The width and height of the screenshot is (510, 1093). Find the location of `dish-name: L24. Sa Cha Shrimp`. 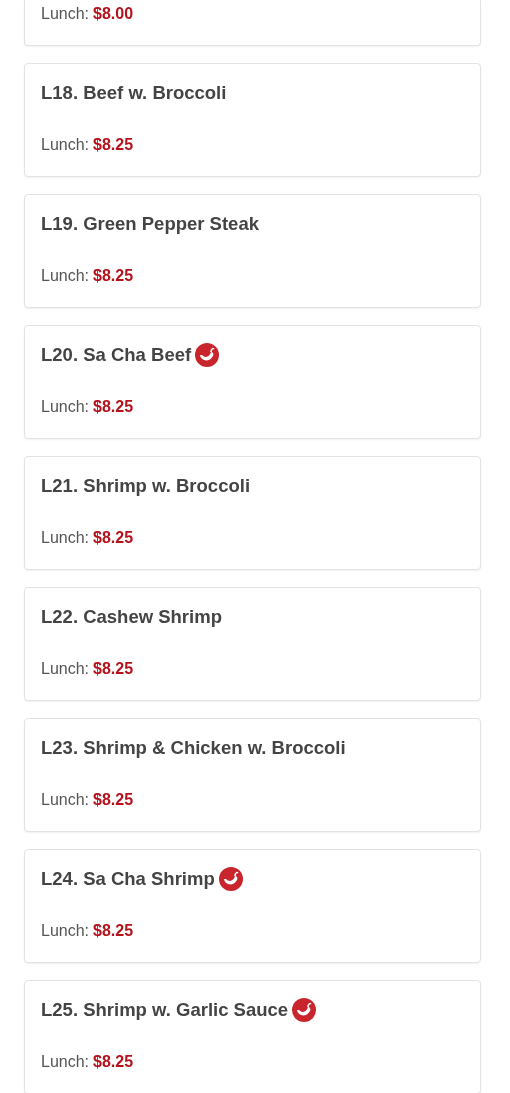

dish-name: L24. Sa Cha Shrimp is located at coordinates (128, 879).